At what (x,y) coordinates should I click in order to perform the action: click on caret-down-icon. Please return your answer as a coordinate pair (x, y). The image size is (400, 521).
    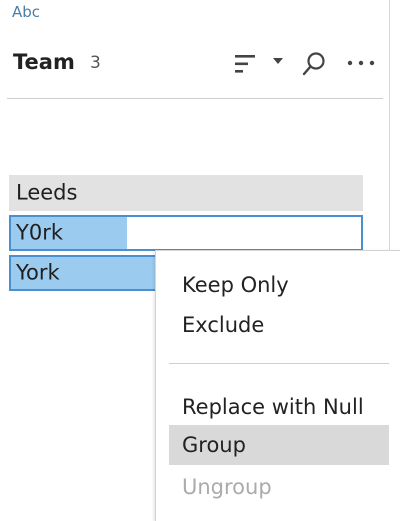
    Looking at the image, I should click on (278, 61).